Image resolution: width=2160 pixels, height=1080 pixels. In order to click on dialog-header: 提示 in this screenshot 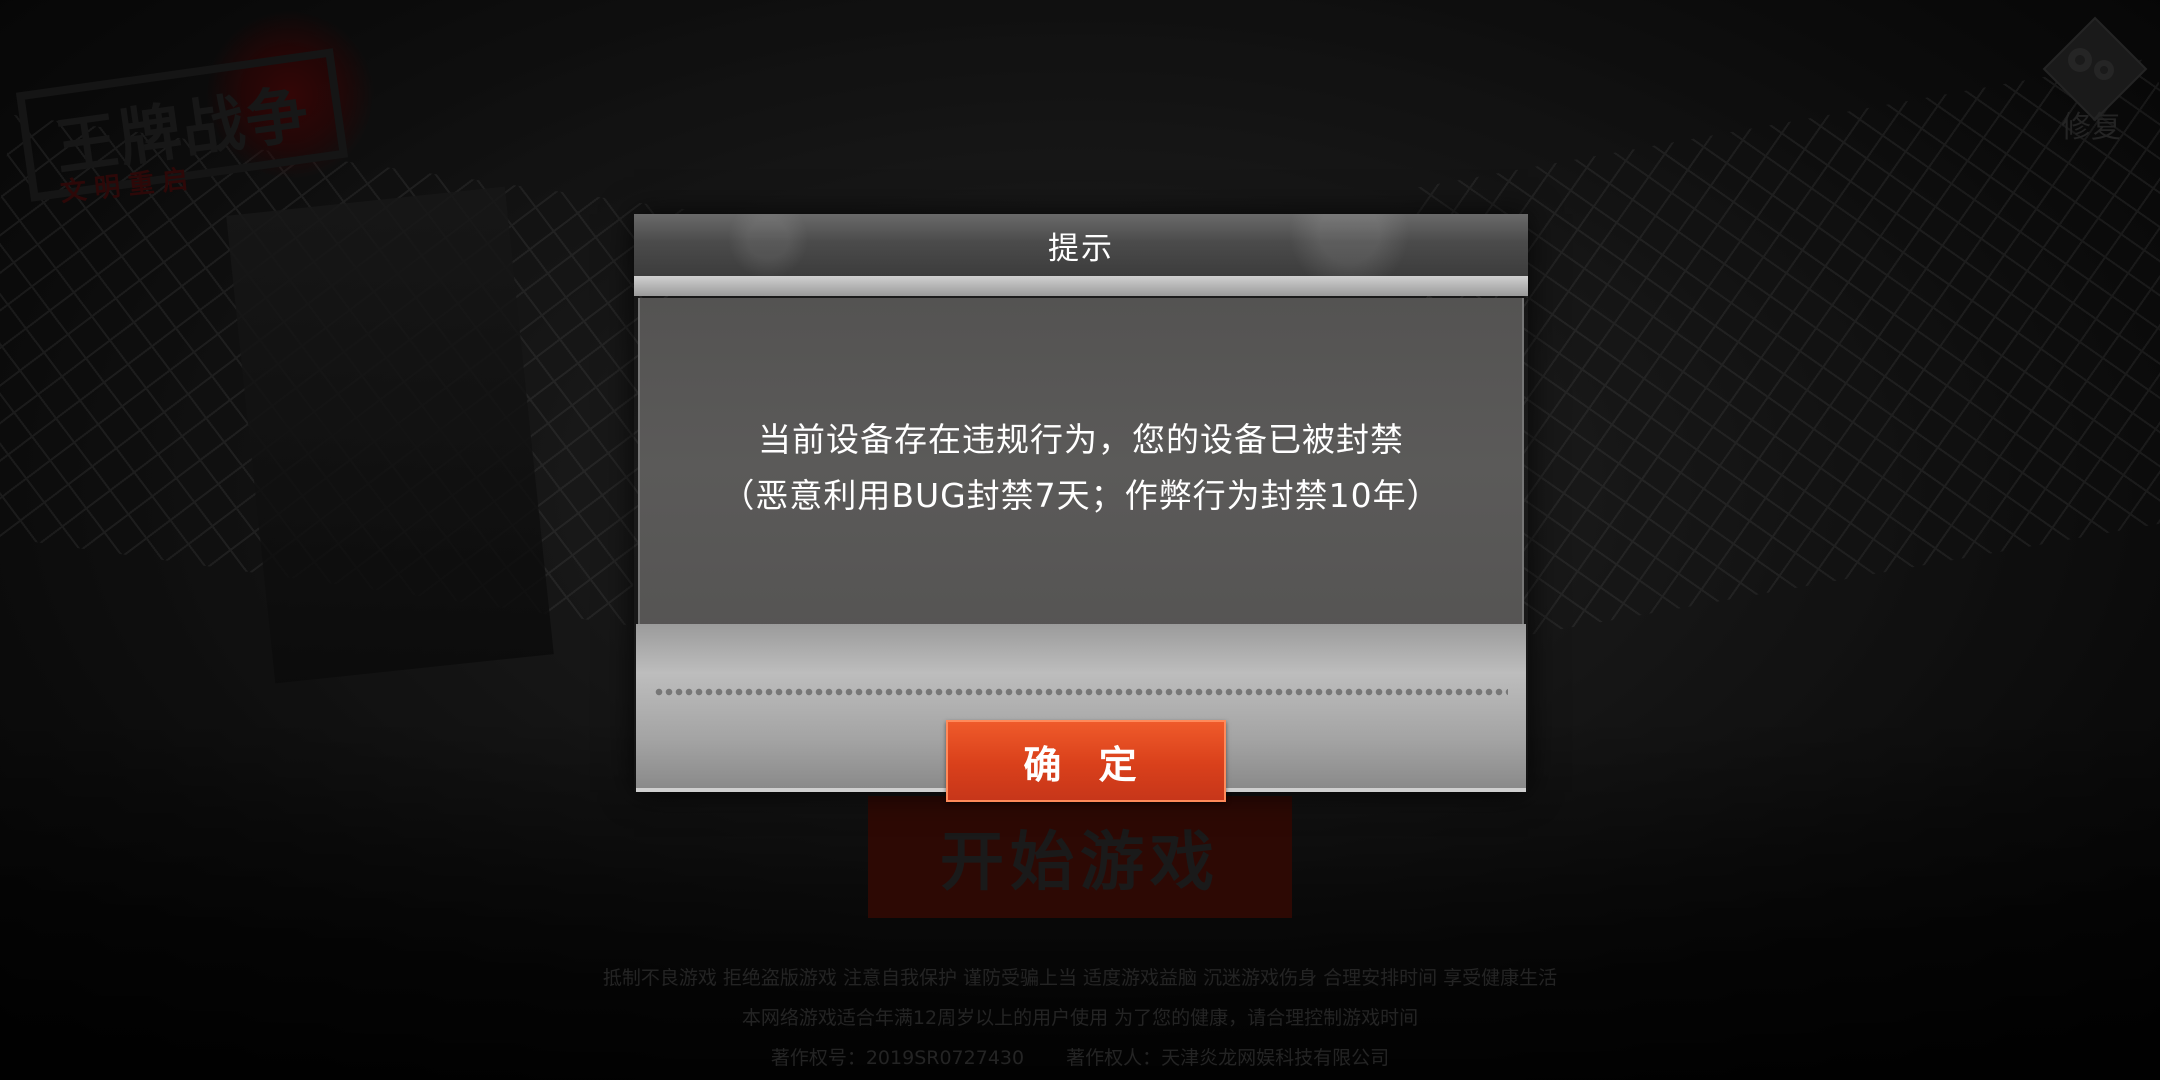, I will do `click(1081, 245)`.